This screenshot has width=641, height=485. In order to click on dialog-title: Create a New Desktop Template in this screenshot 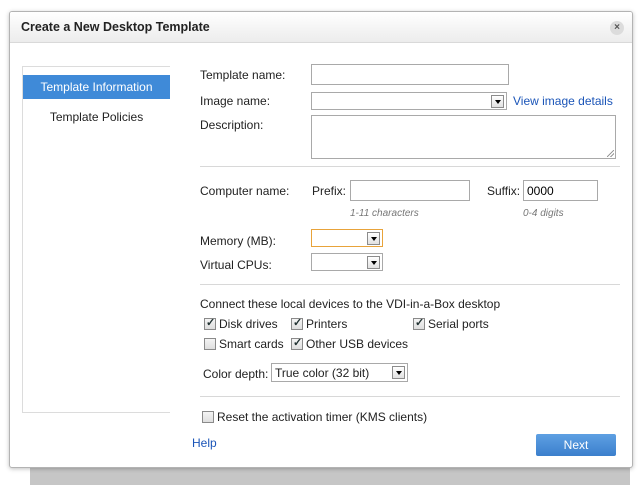, I will do `click(115, 27)`.